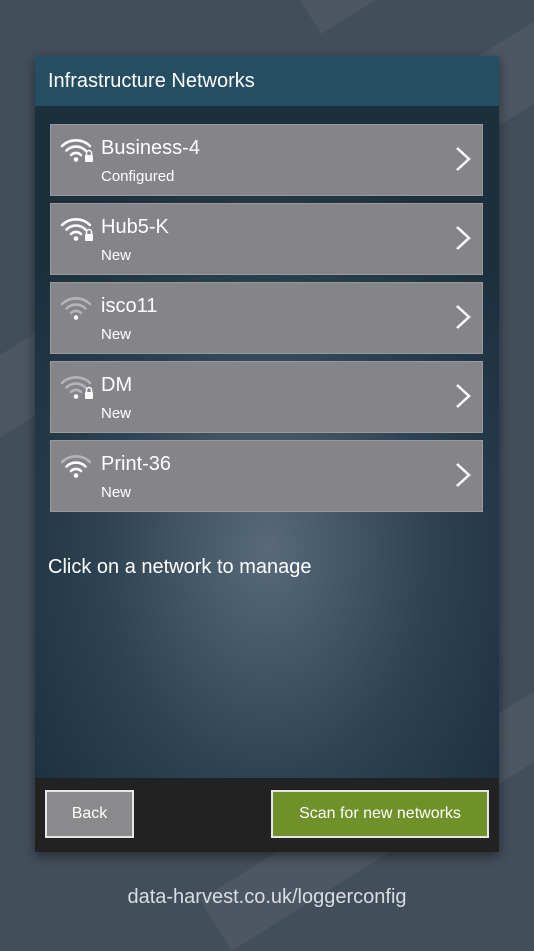 This screenshot has height=951, width=534. I want to click on page-title: Infrastructure Networks, so click(267, 81).